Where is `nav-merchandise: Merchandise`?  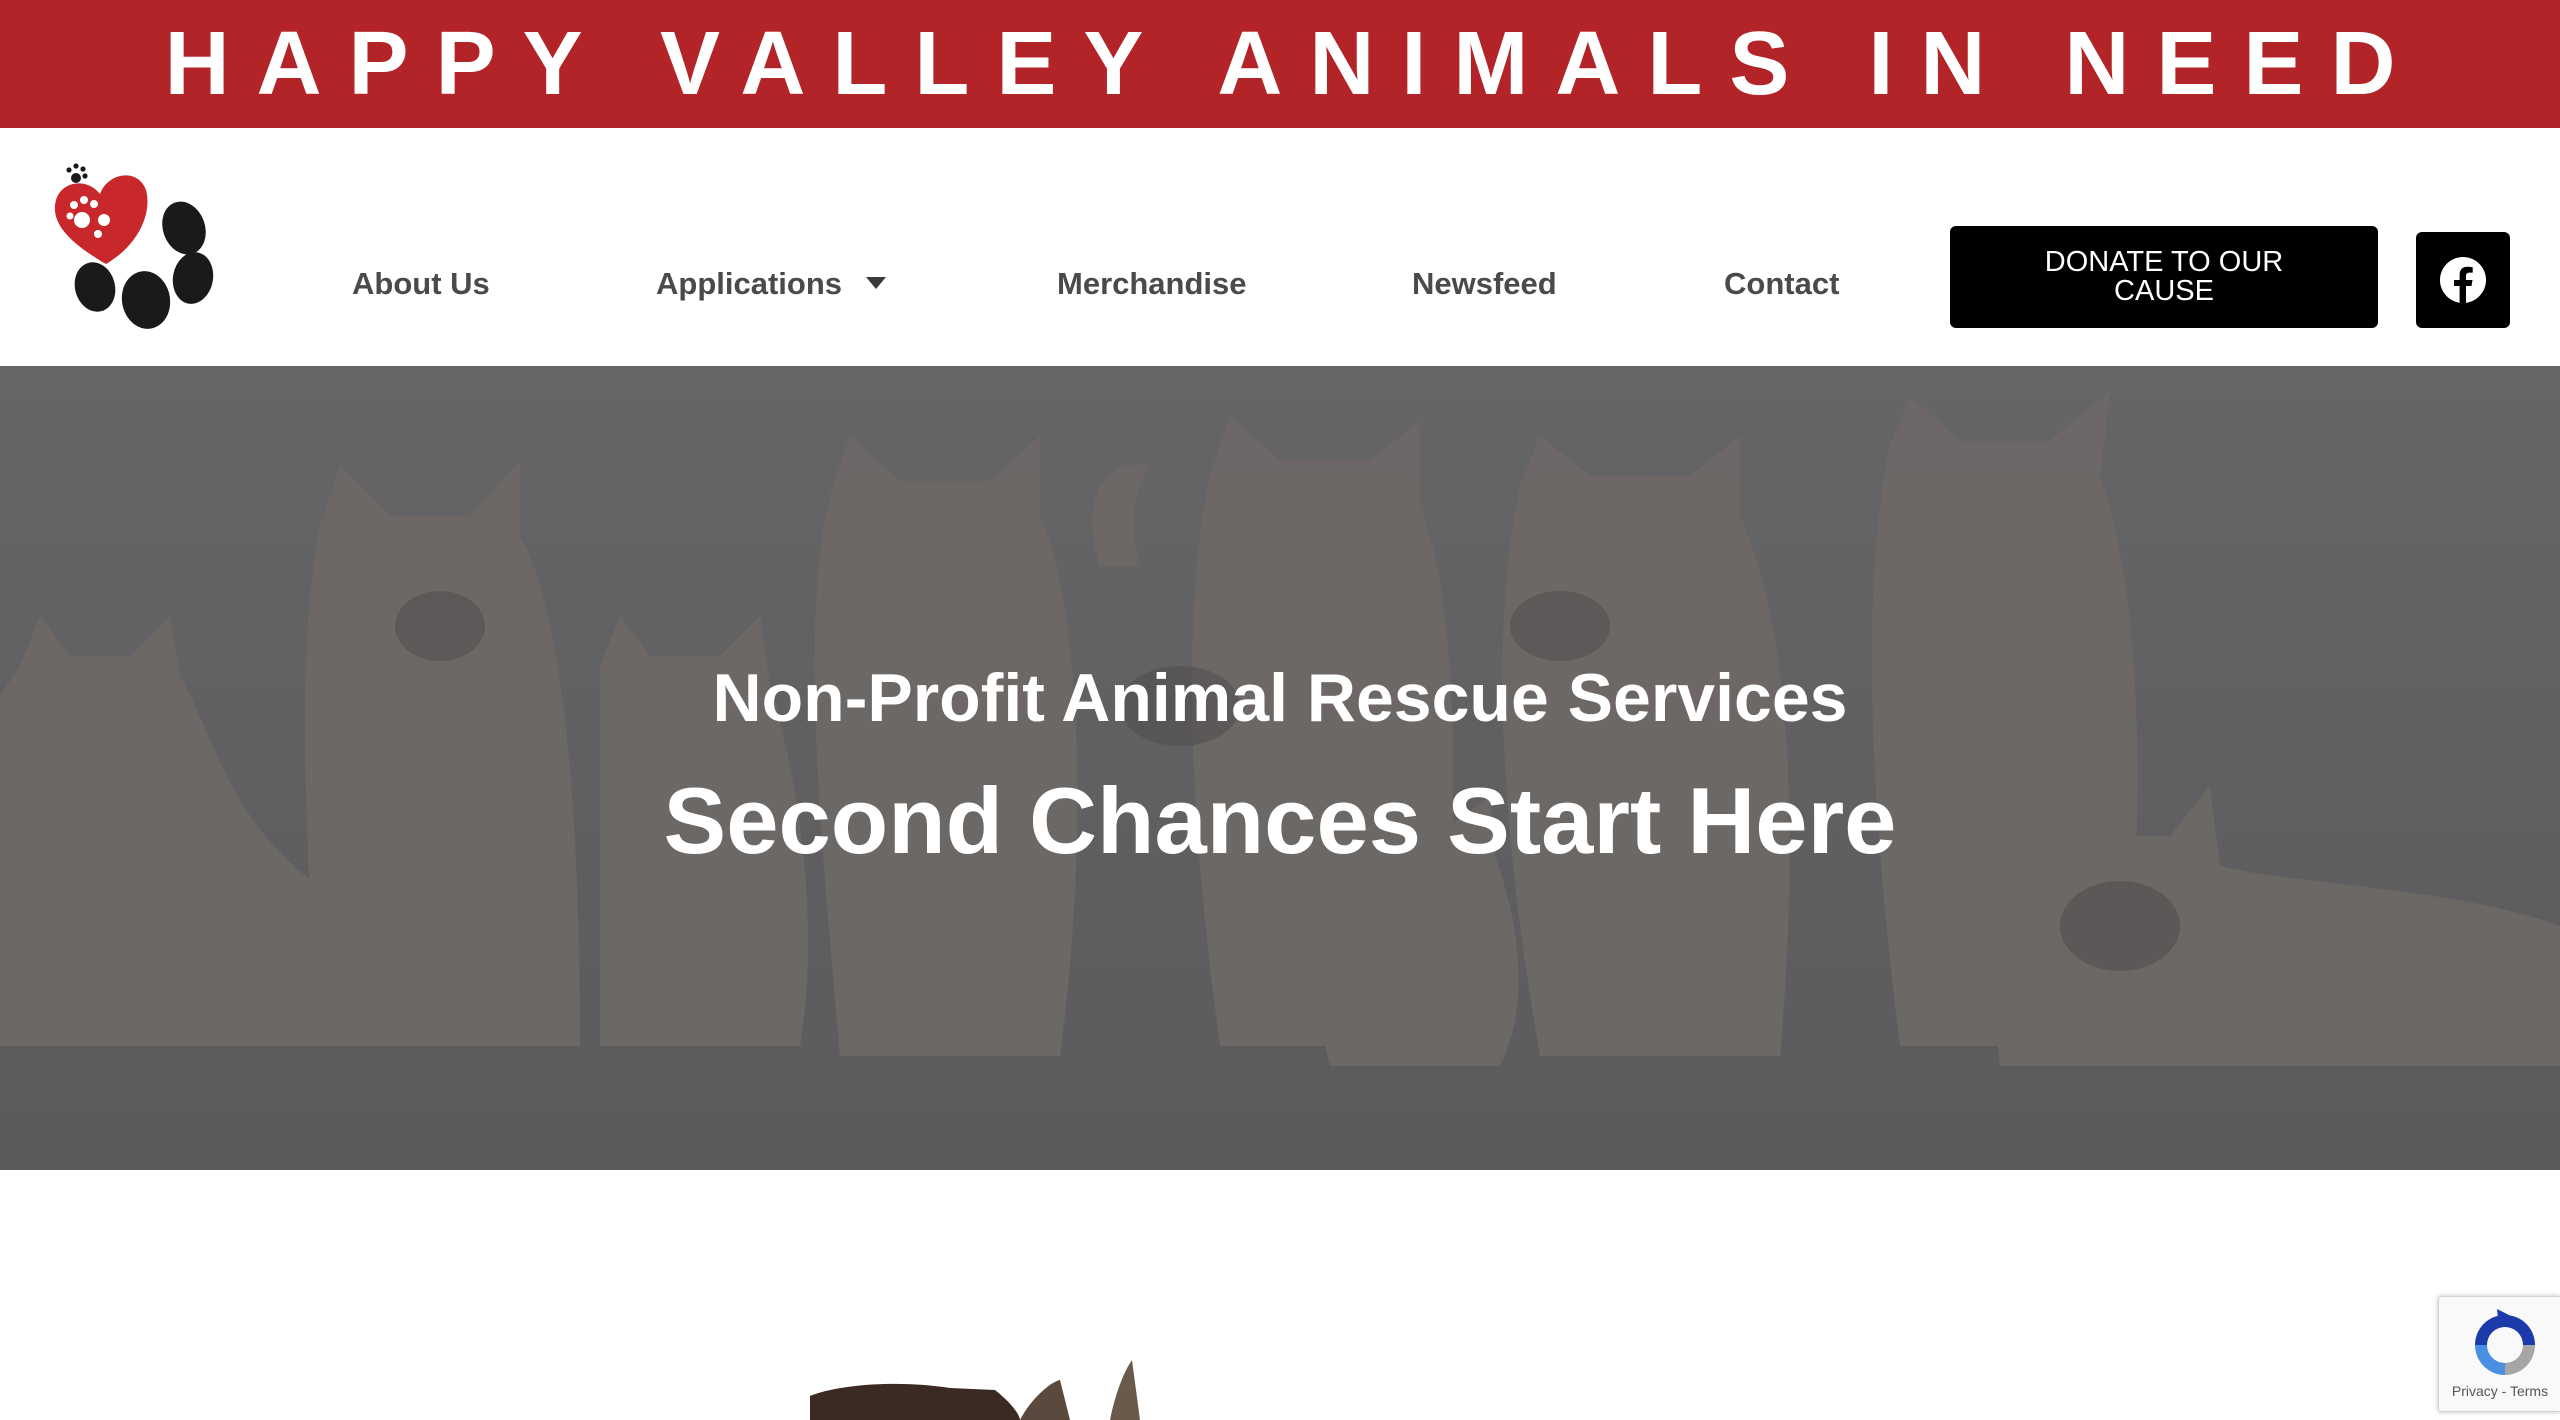
nav-merchandise: Merchandise is located at coordinates (1152, 284).